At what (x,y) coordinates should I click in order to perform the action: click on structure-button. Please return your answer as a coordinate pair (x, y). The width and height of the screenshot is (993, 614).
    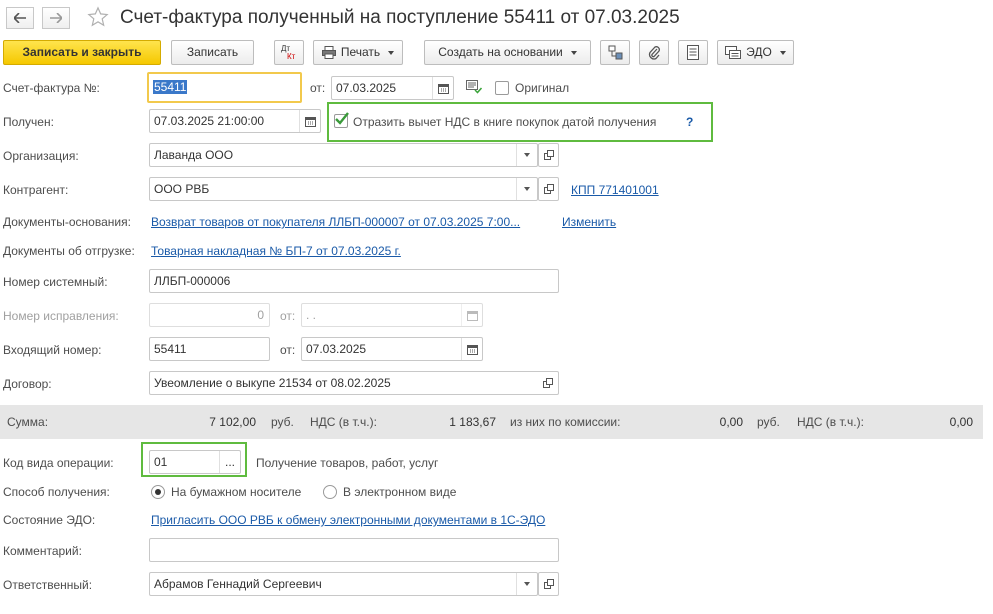
    Looking at the image, I should click on (615, 52).